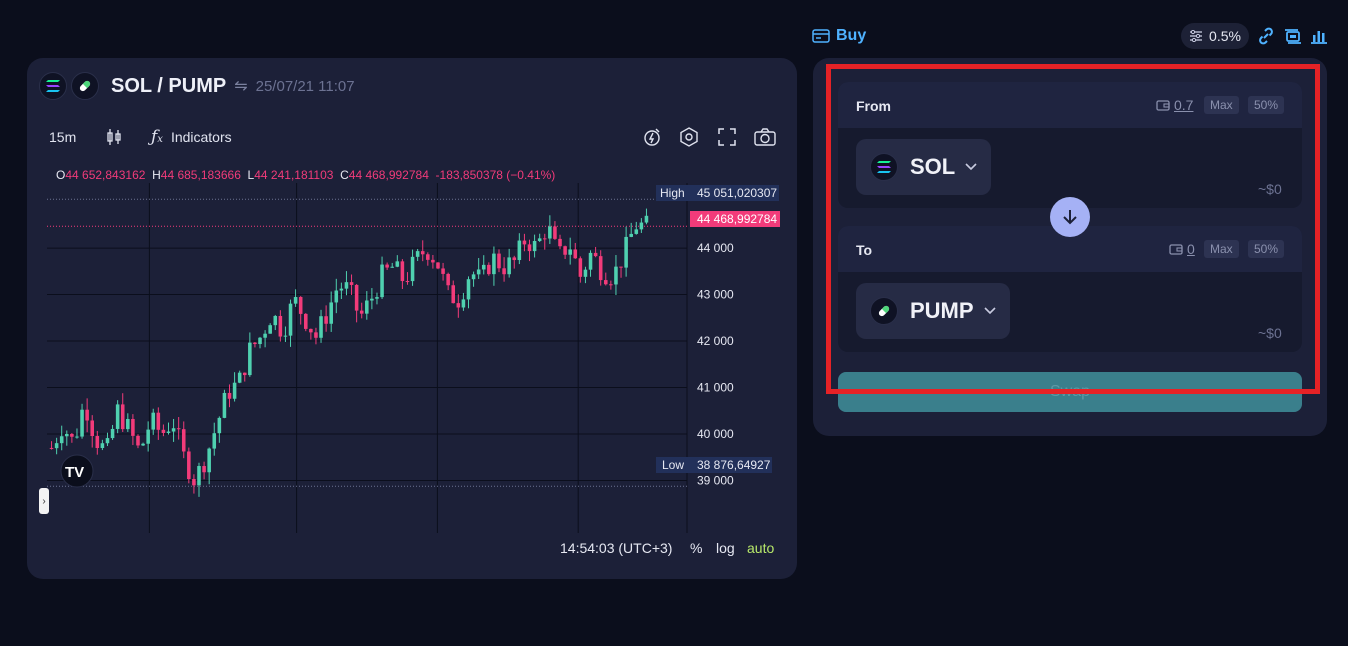 This screenshot has height=646, width=1348. Describe the element at coordinates (85, 86) in the screenshot. I see `pump-token-icon` at that location.